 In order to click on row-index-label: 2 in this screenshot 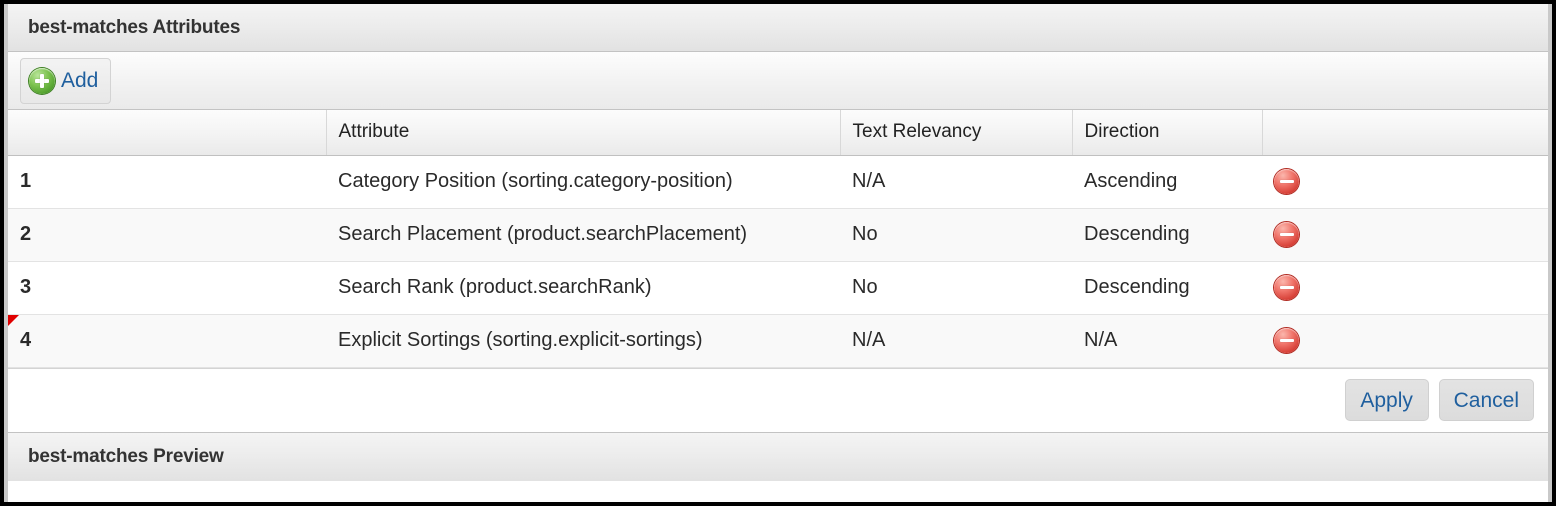, I will do `click(26, 234)`.